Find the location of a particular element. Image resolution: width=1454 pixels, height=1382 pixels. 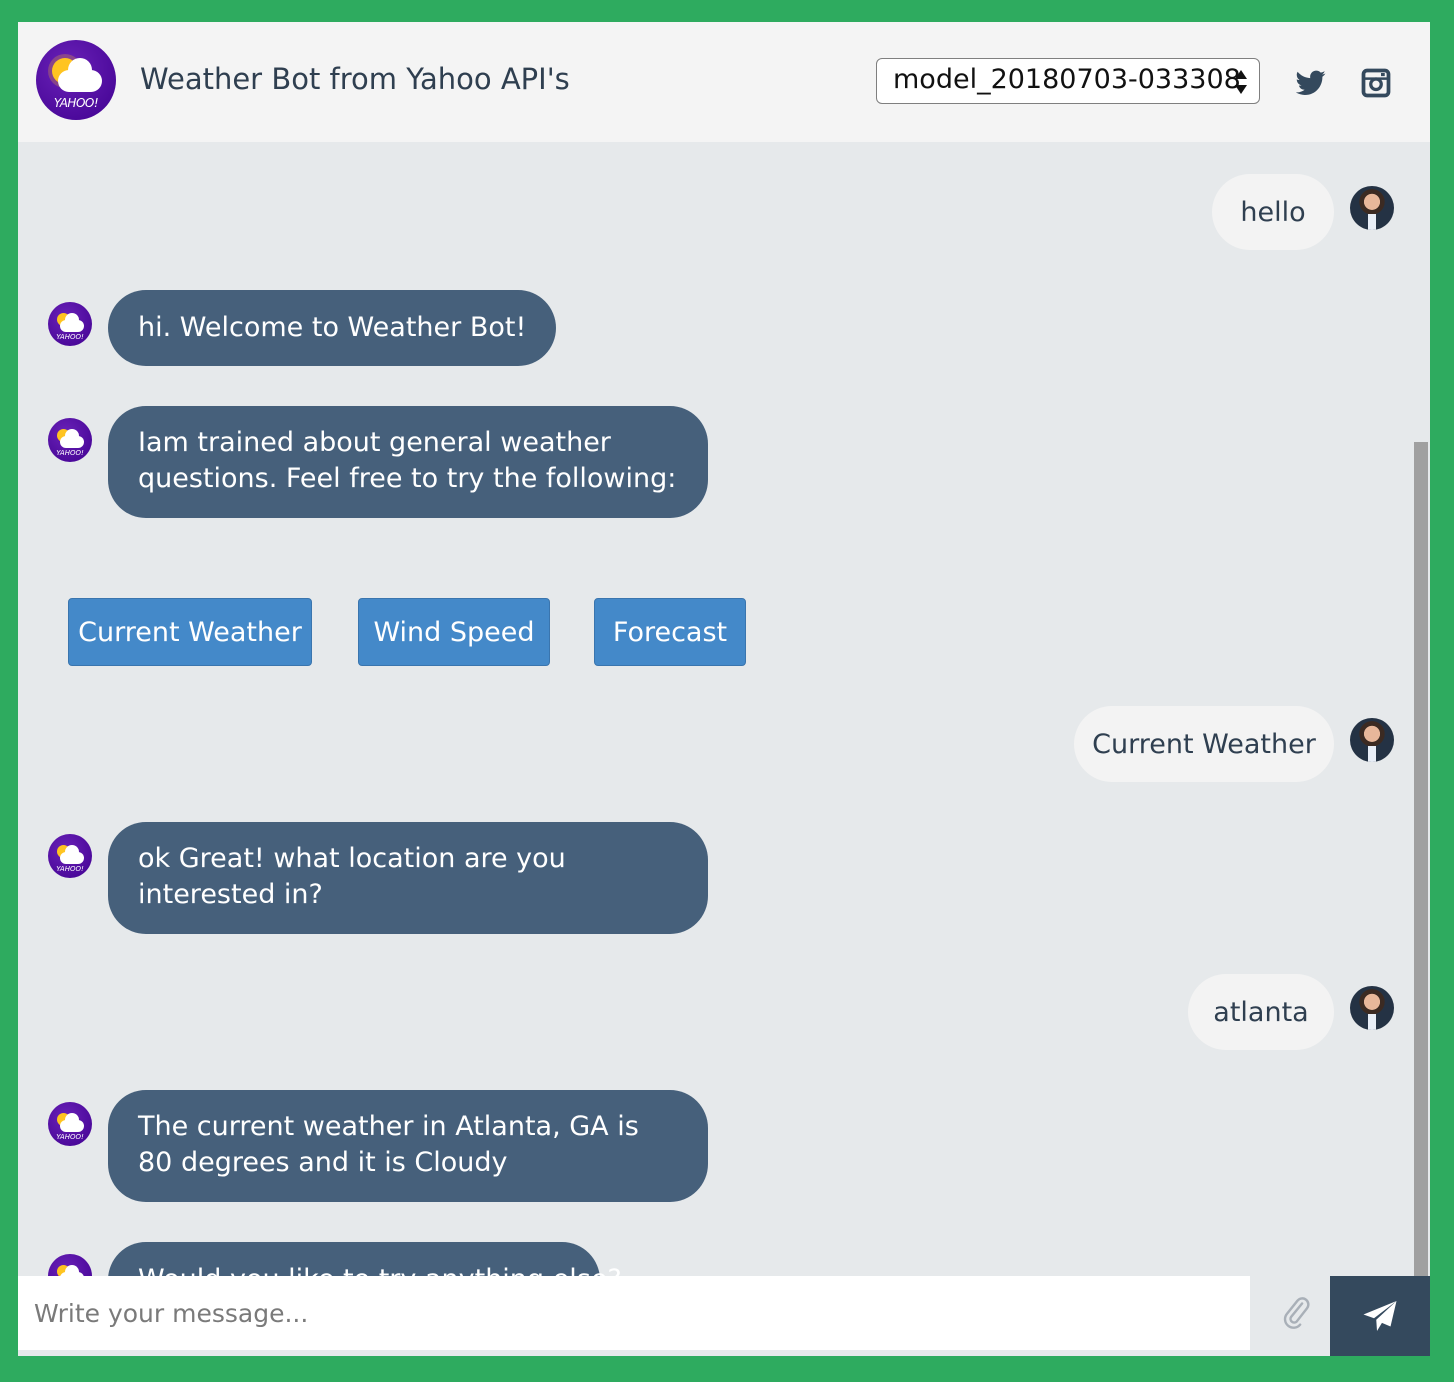

send-icon is located at coordinates (1380, 1316).